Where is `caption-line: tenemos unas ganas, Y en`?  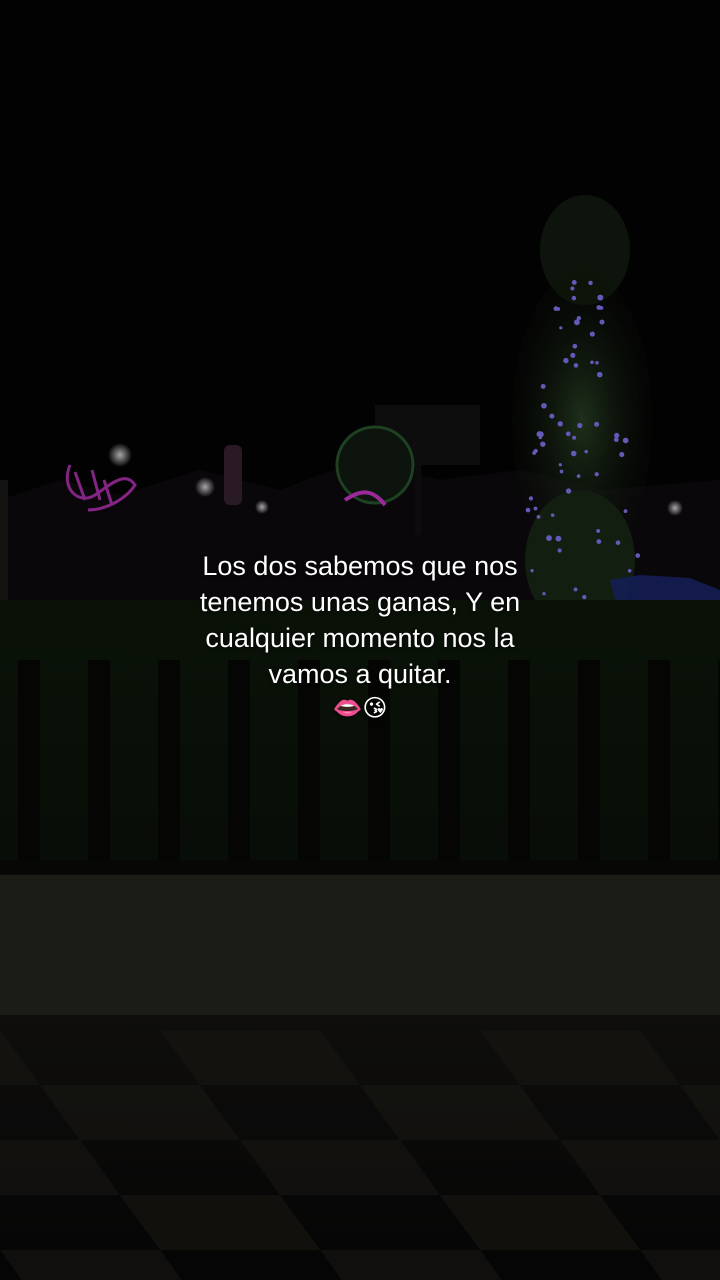
caption-line: tenemos unas ganas, Y en is located at coordinates (360, 602).